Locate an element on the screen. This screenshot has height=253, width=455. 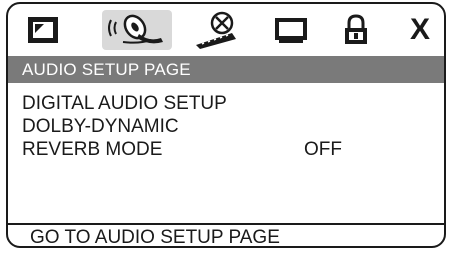
menu-item-value: OFF is located at coordinates (323, 149).